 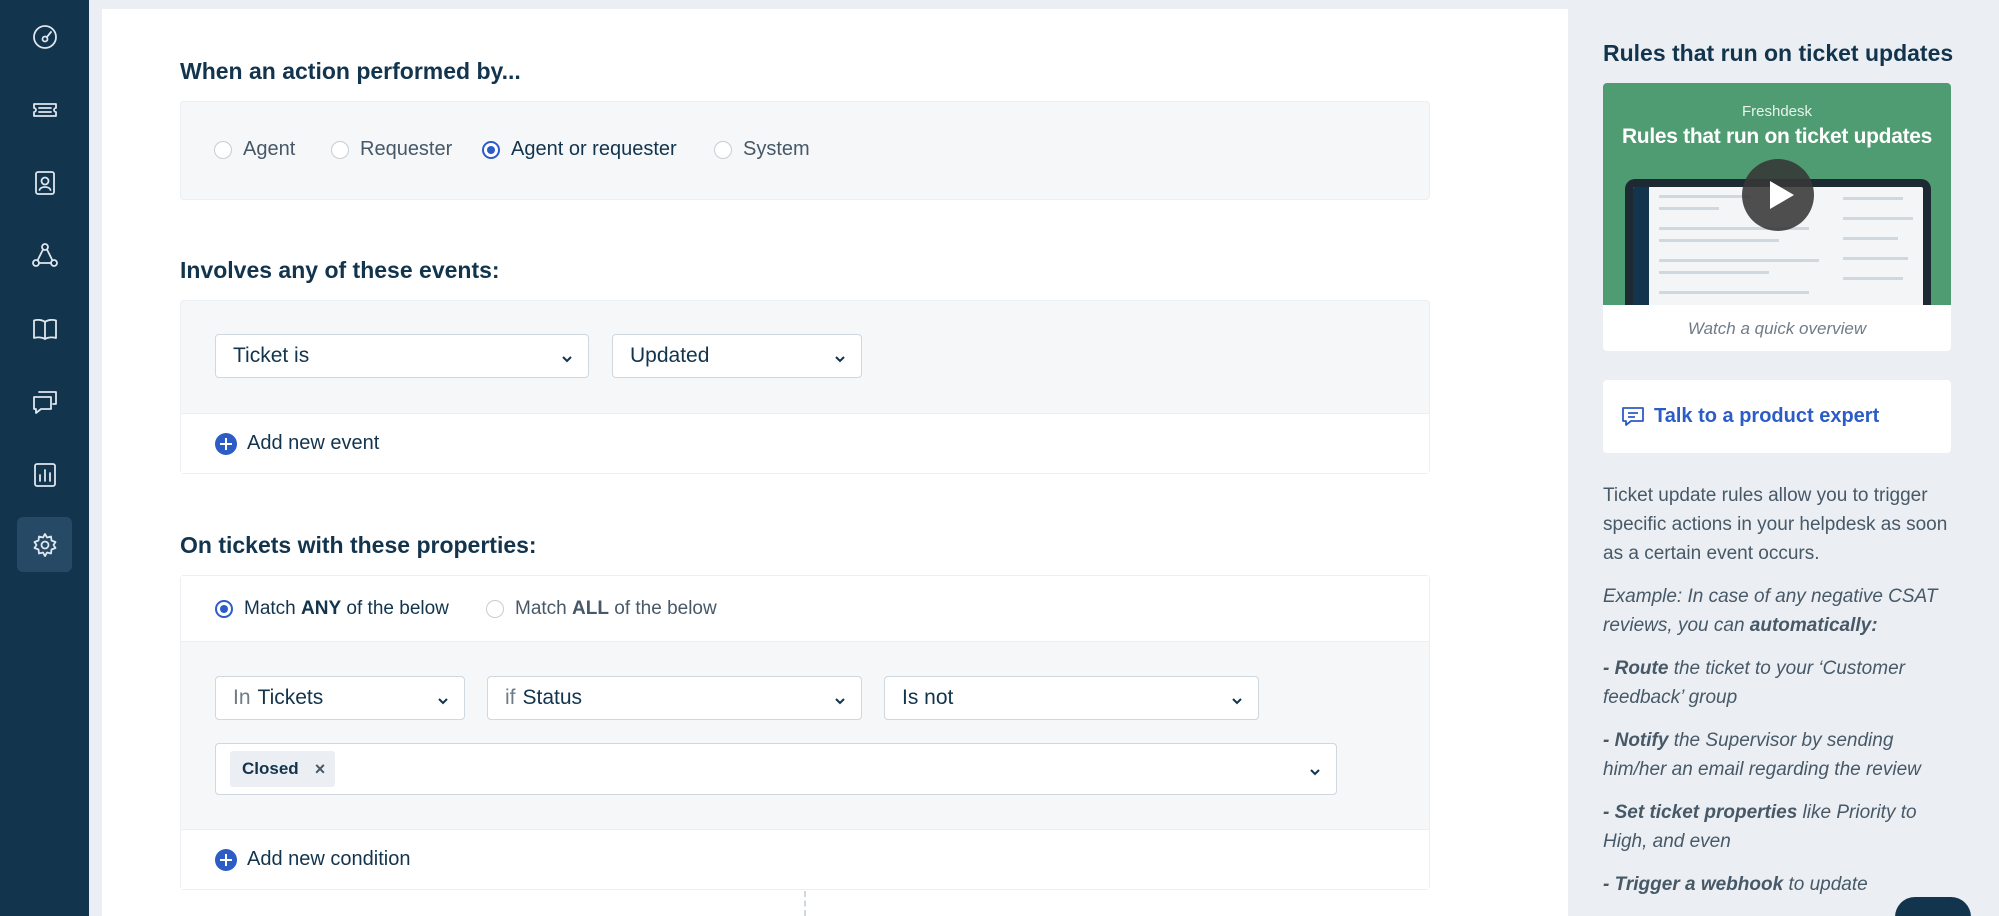 I want to click on add-new-event-button: Add new event, so click(x=805, y=443).